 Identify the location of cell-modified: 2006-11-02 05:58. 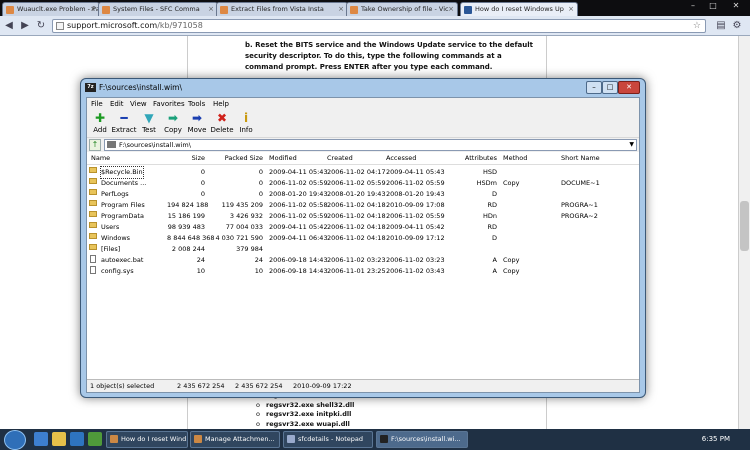
(298, 205).